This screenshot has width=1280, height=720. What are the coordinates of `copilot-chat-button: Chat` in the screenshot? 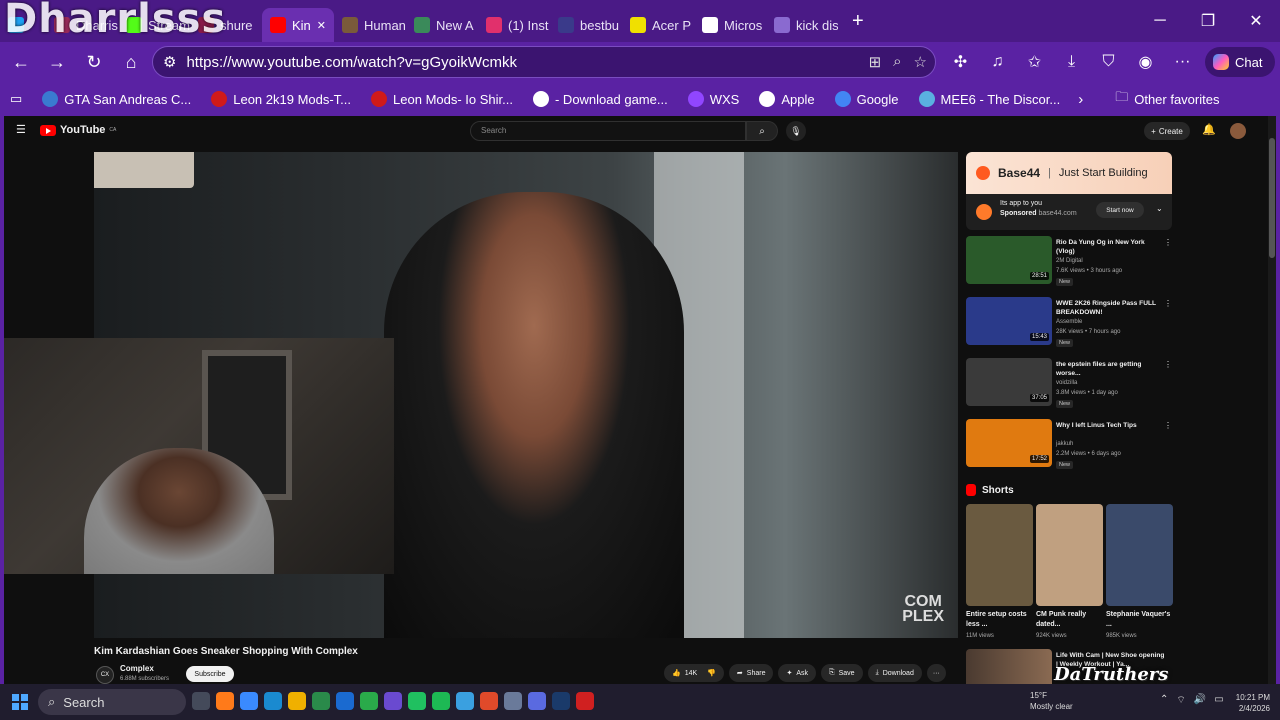 It's located at (1240, 62).